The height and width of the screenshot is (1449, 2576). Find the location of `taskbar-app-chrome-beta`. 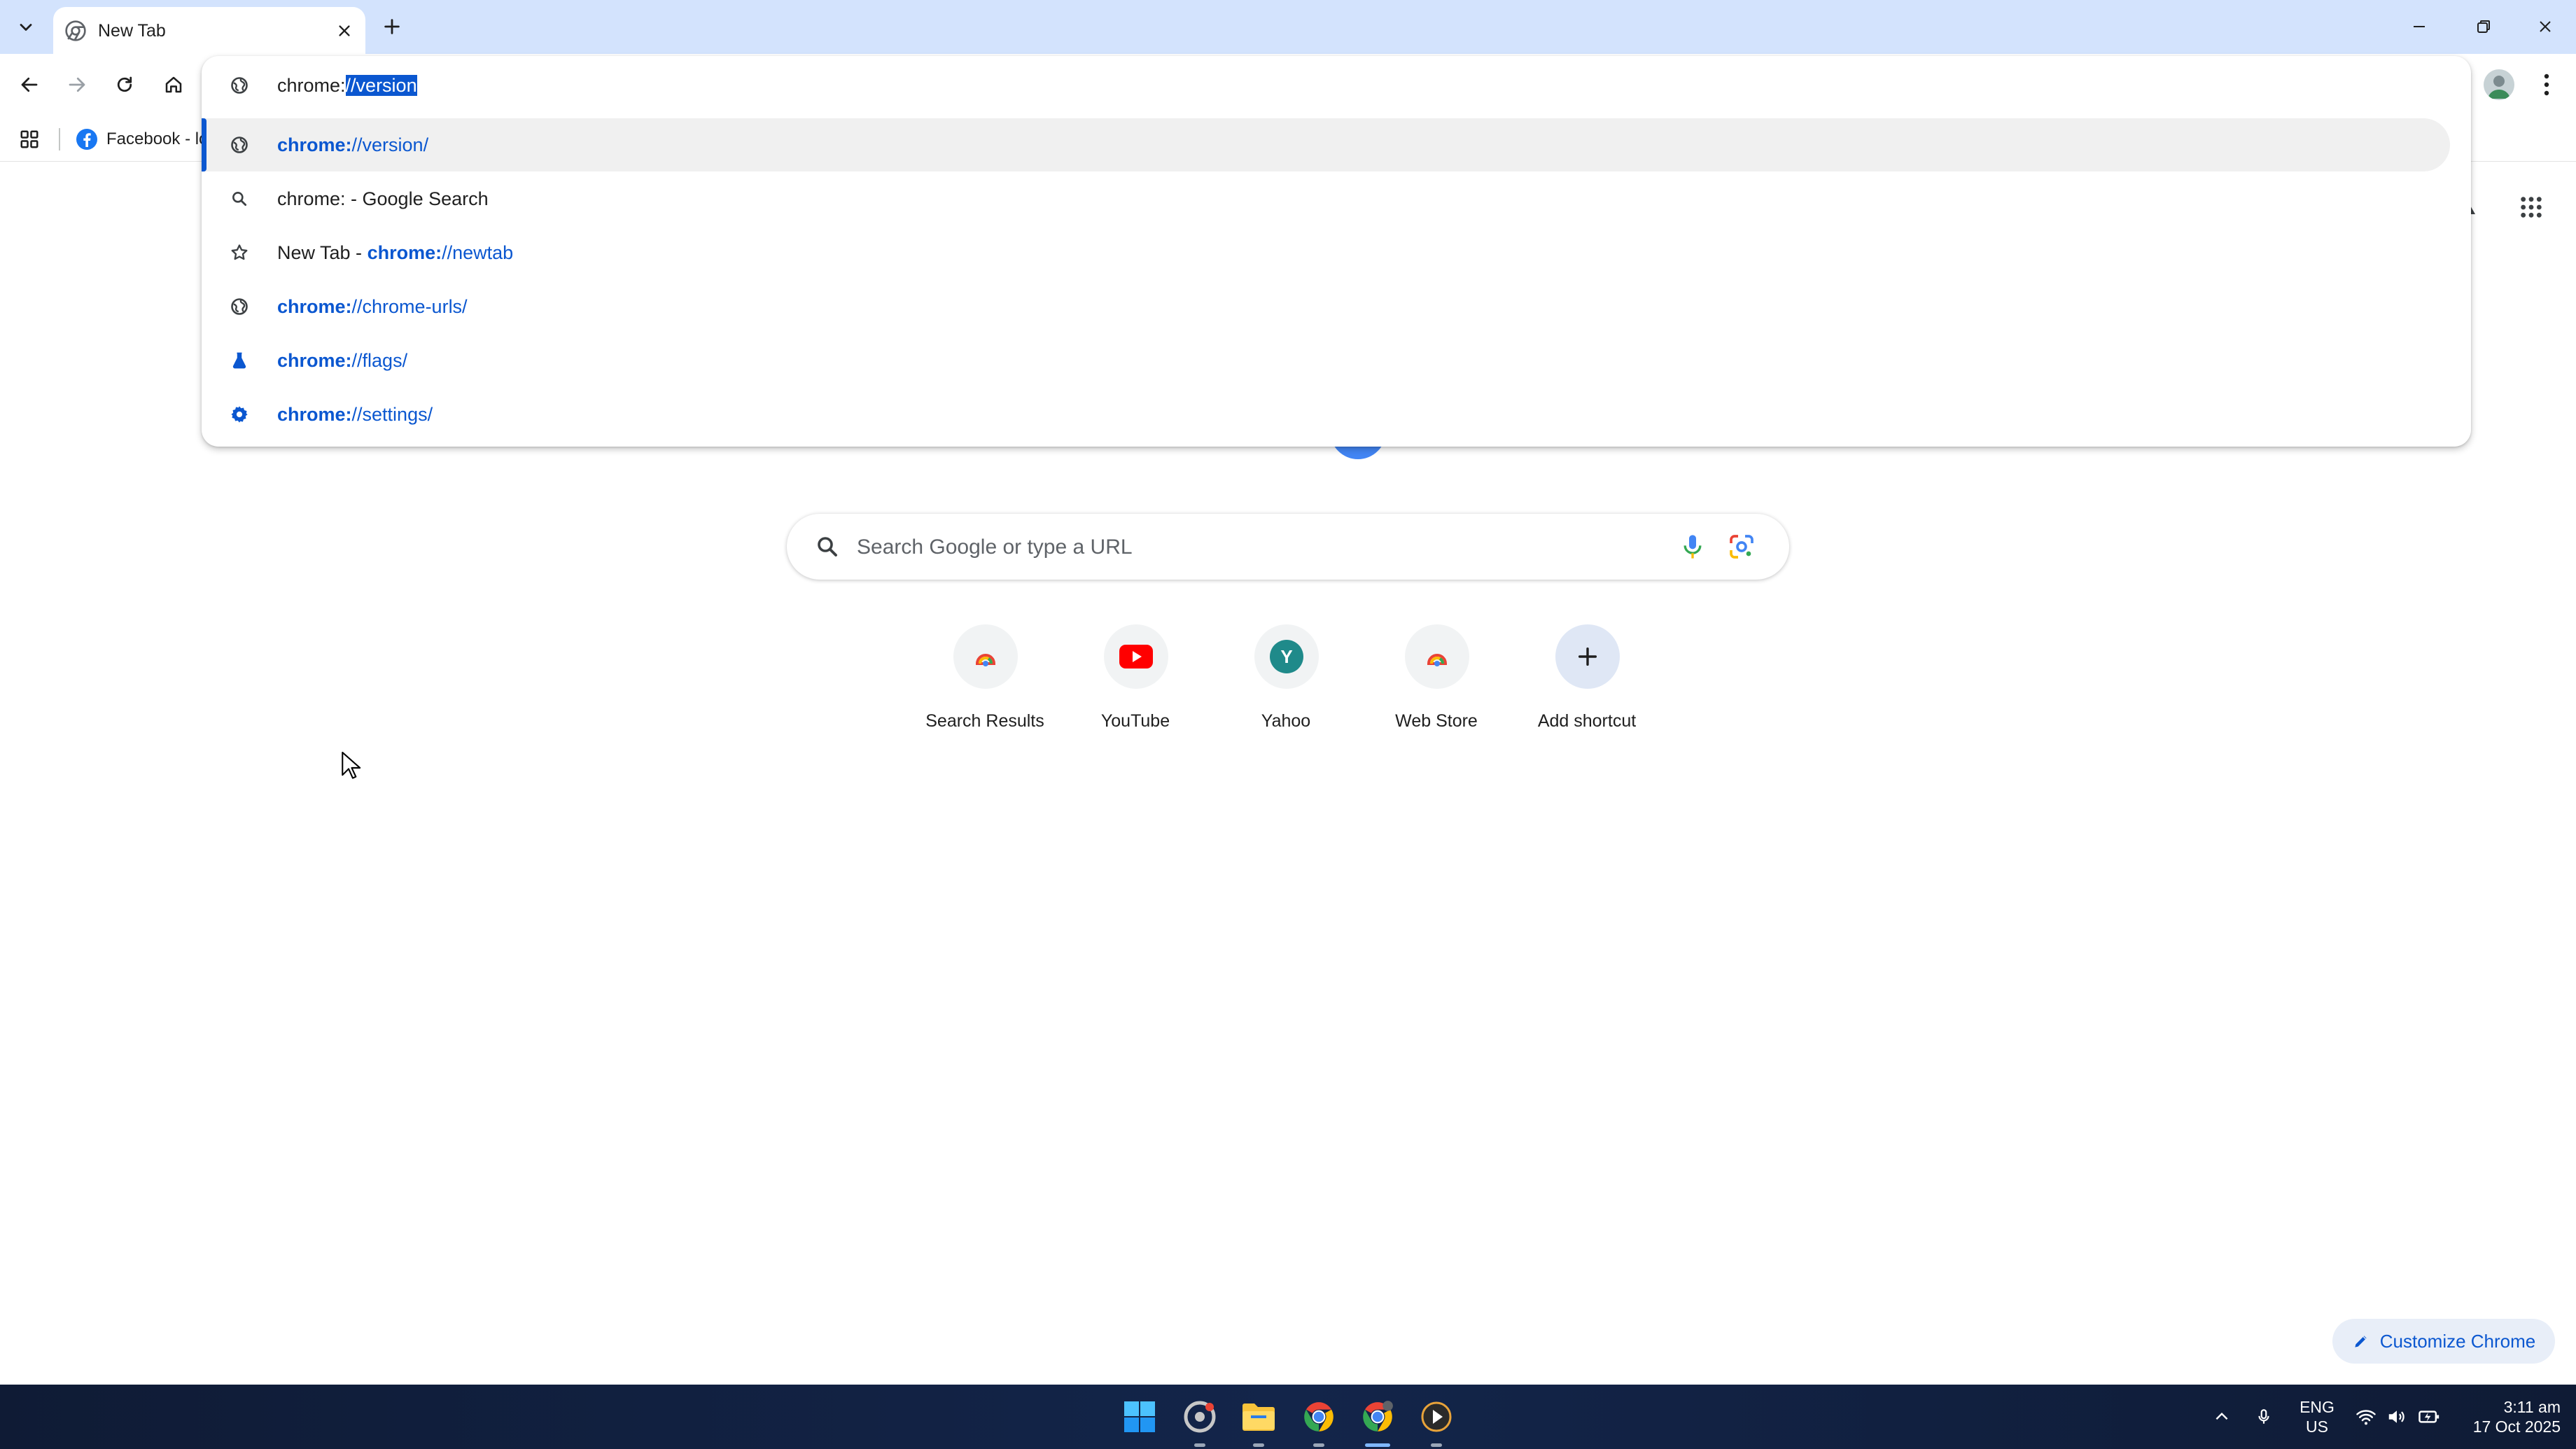

taskbar-app-chrome-beta is located at coordinates (1199, 1416).